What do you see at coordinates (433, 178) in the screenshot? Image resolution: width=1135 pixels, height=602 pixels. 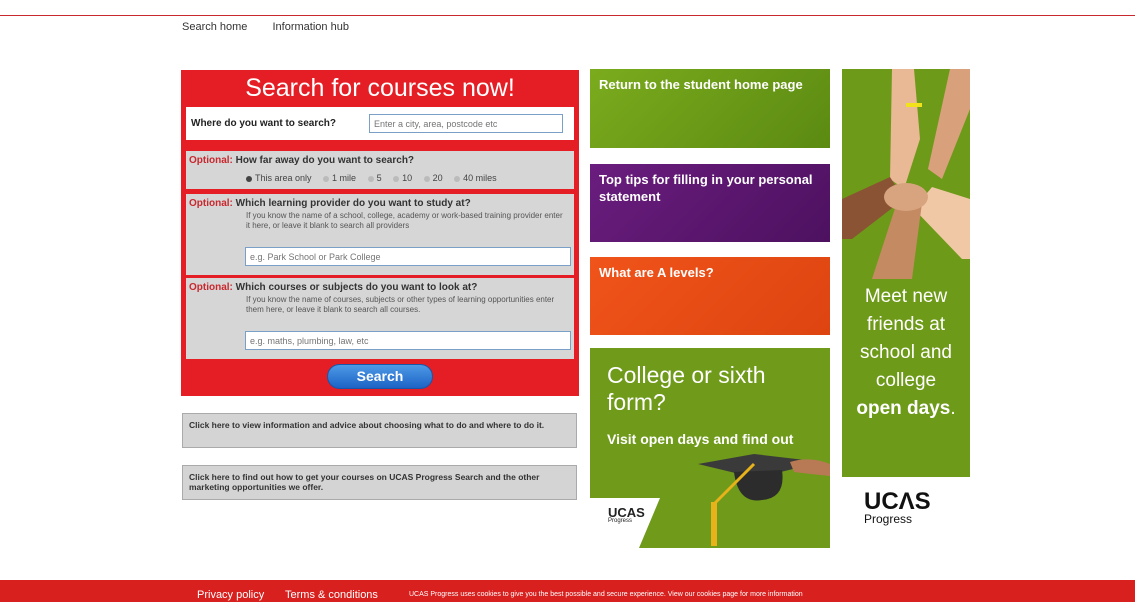 I see `radio-20: 20` at bounding box center [433, 178].